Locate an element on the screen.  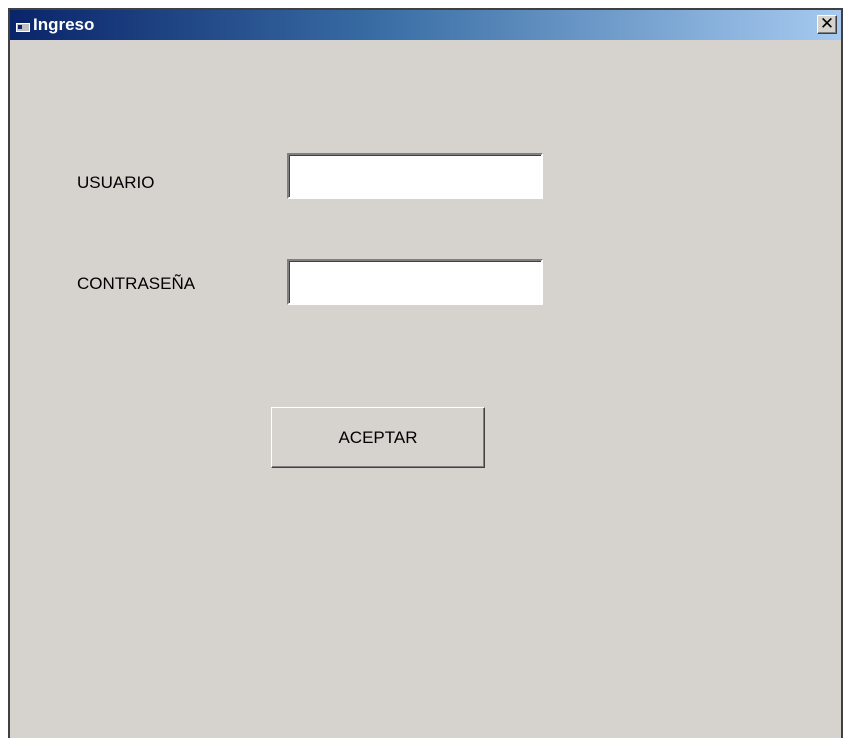
close-button: ✕ is located at coordinates (827, 24).